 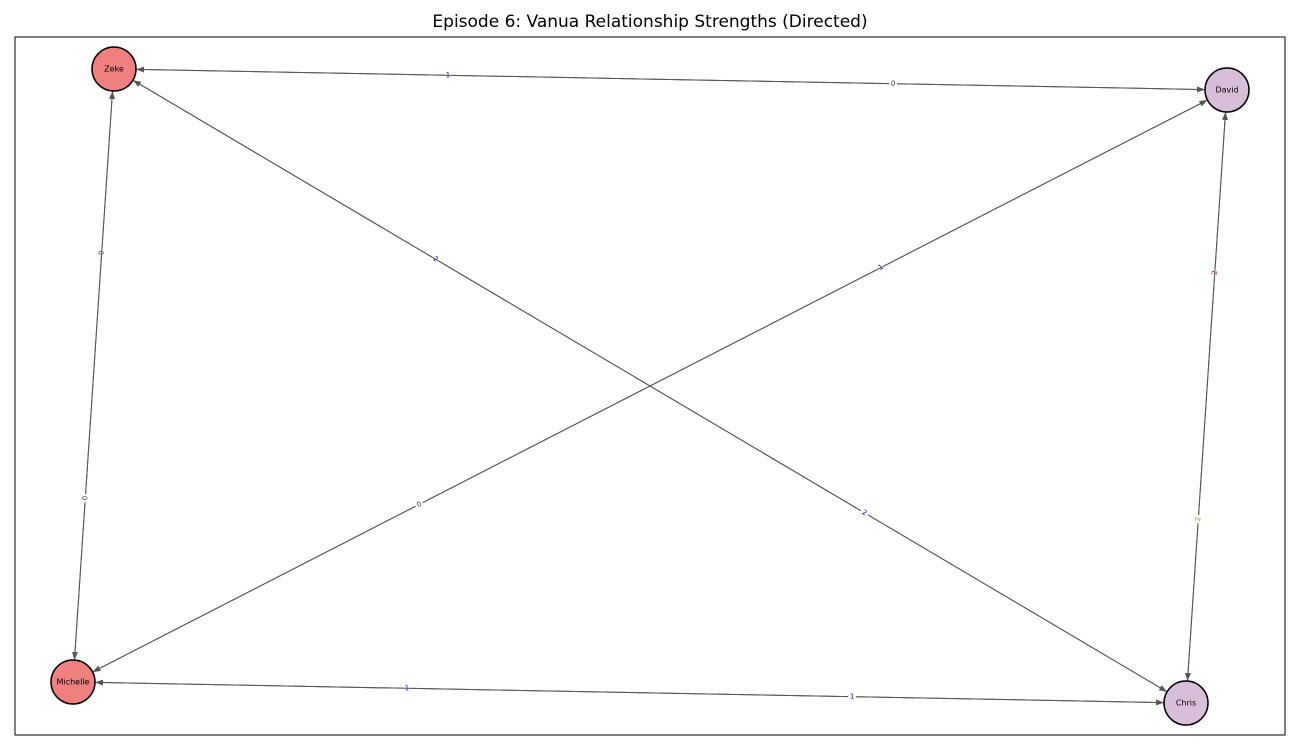 I want to click on edge-label-zeke-to-david: 0, so click(x=893, y=84).